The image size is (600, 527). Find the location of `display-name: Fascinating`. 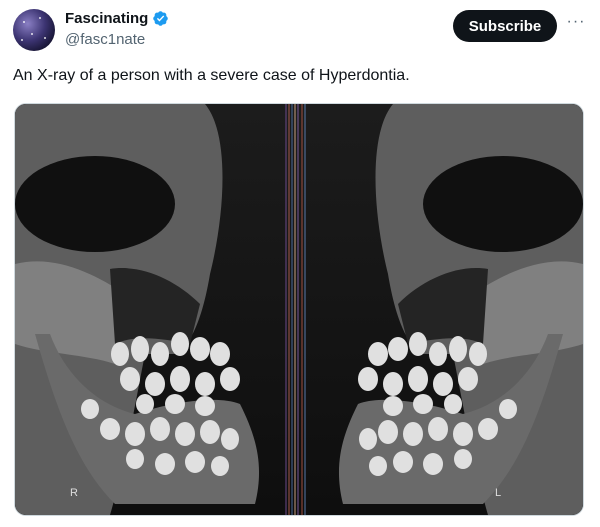

display-name: Fascinating is located at coordinates (106, 18).